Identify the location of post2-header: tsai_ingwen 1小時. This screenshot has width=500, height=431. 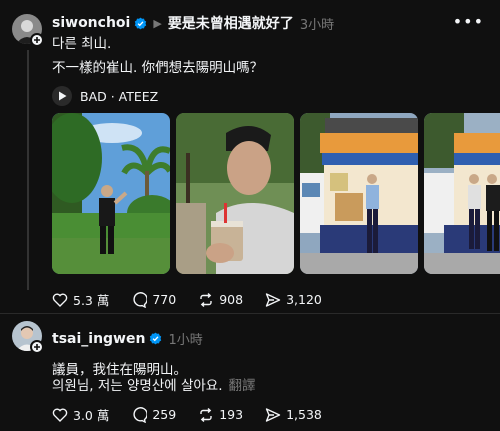
(127, 339).